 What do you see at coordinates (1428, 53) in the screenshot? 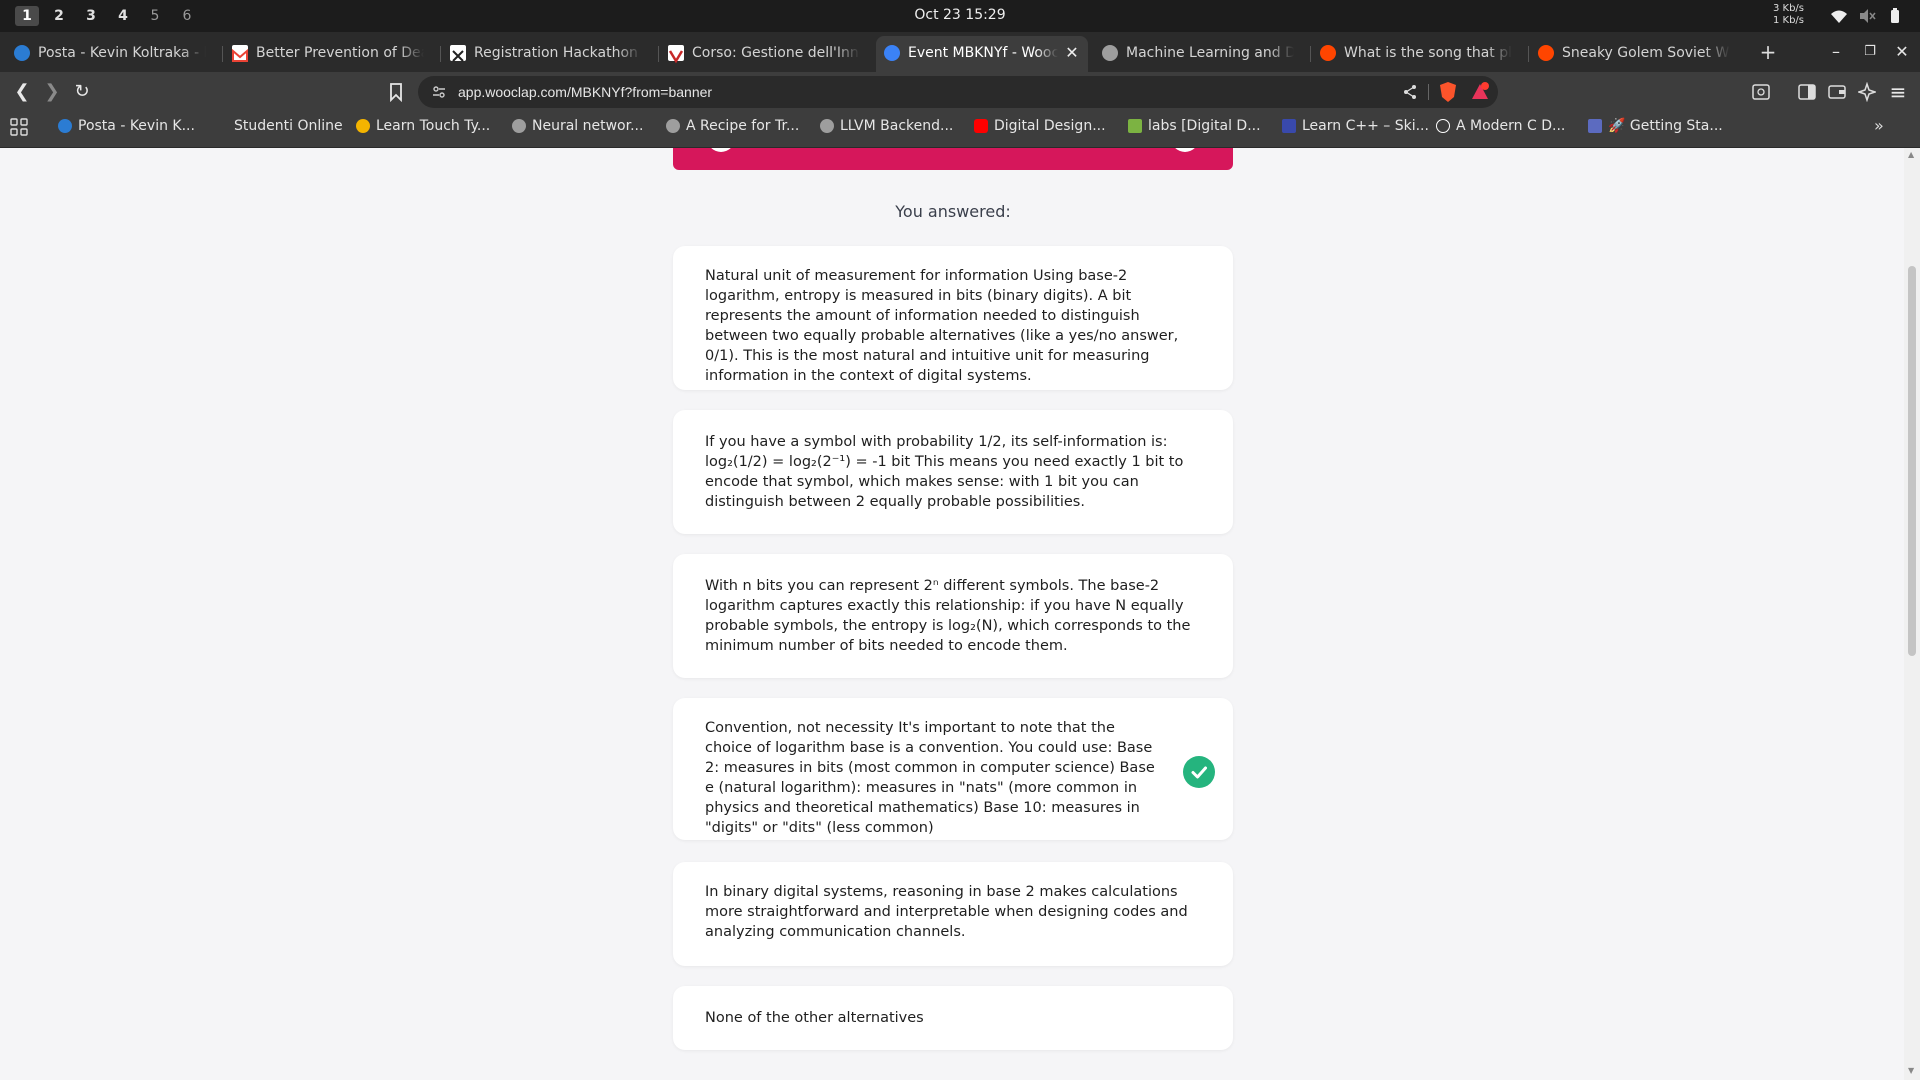
I see `tab-title: What is the song that pla` at bounding box center [1428, 53].